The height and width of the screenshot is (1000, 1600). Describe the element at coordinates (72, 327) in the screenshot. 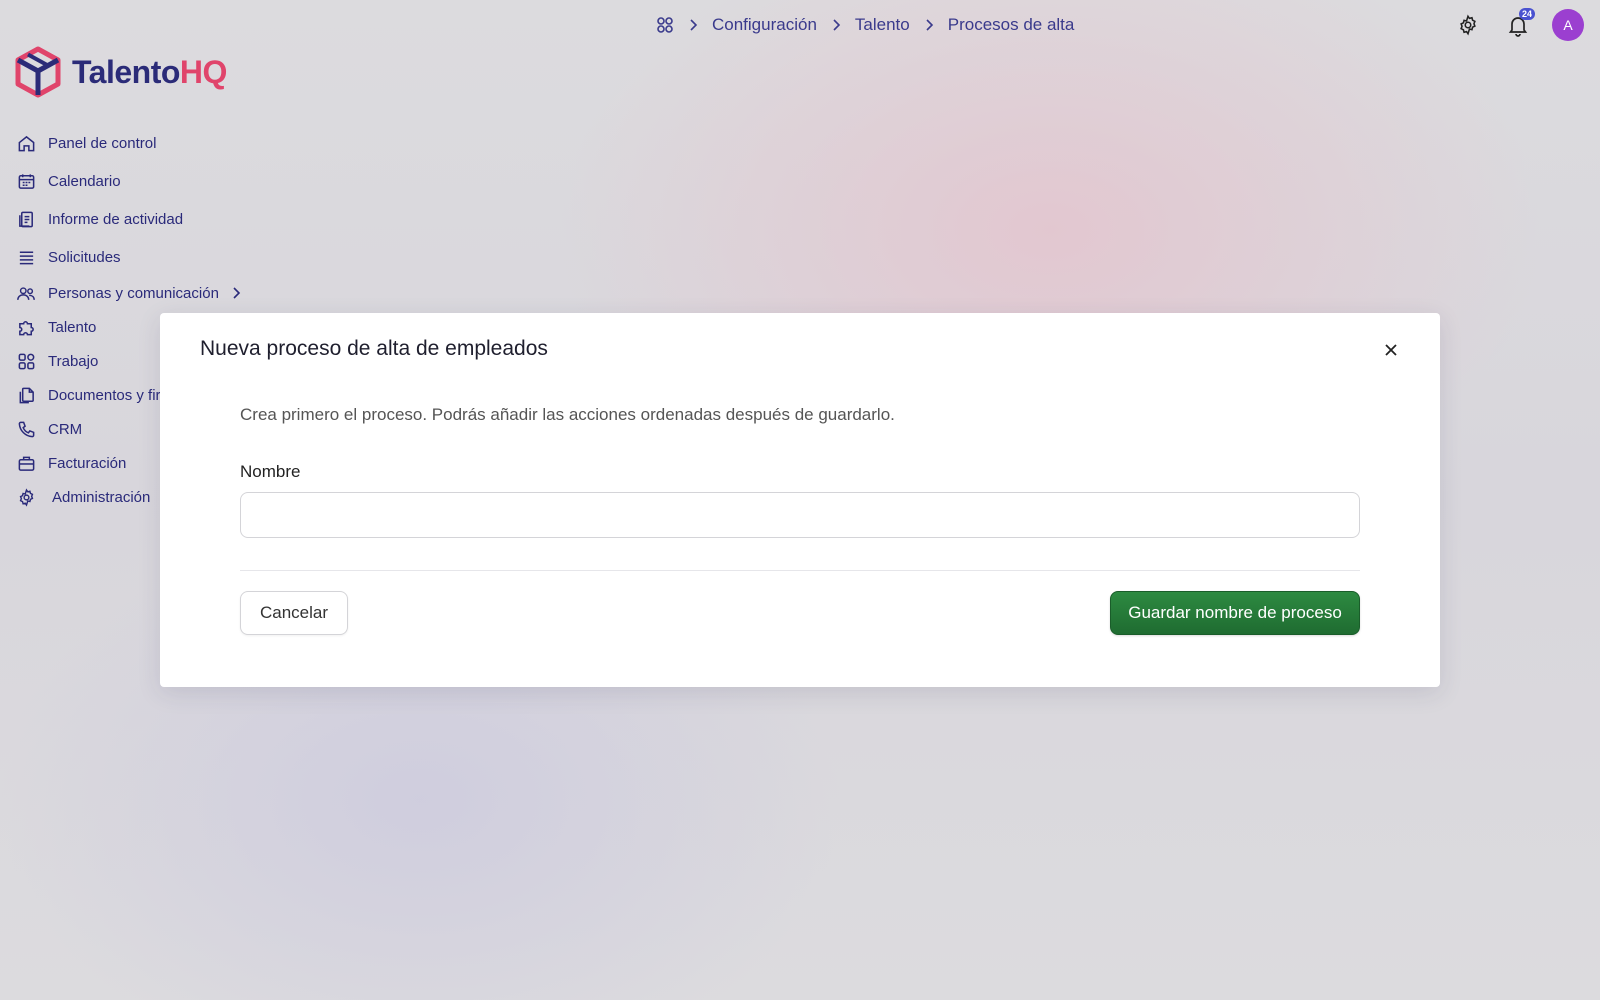

I see `sidebar-item-label: Talento` at that location.